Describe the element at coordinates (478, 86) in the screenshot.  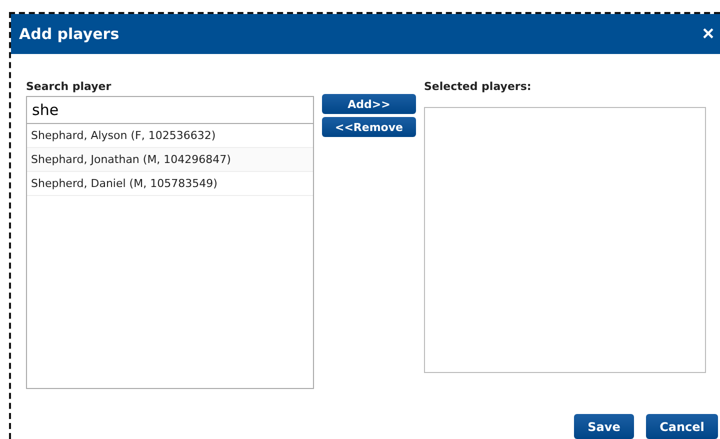
I see `selected-label: Selected players:` at that location.